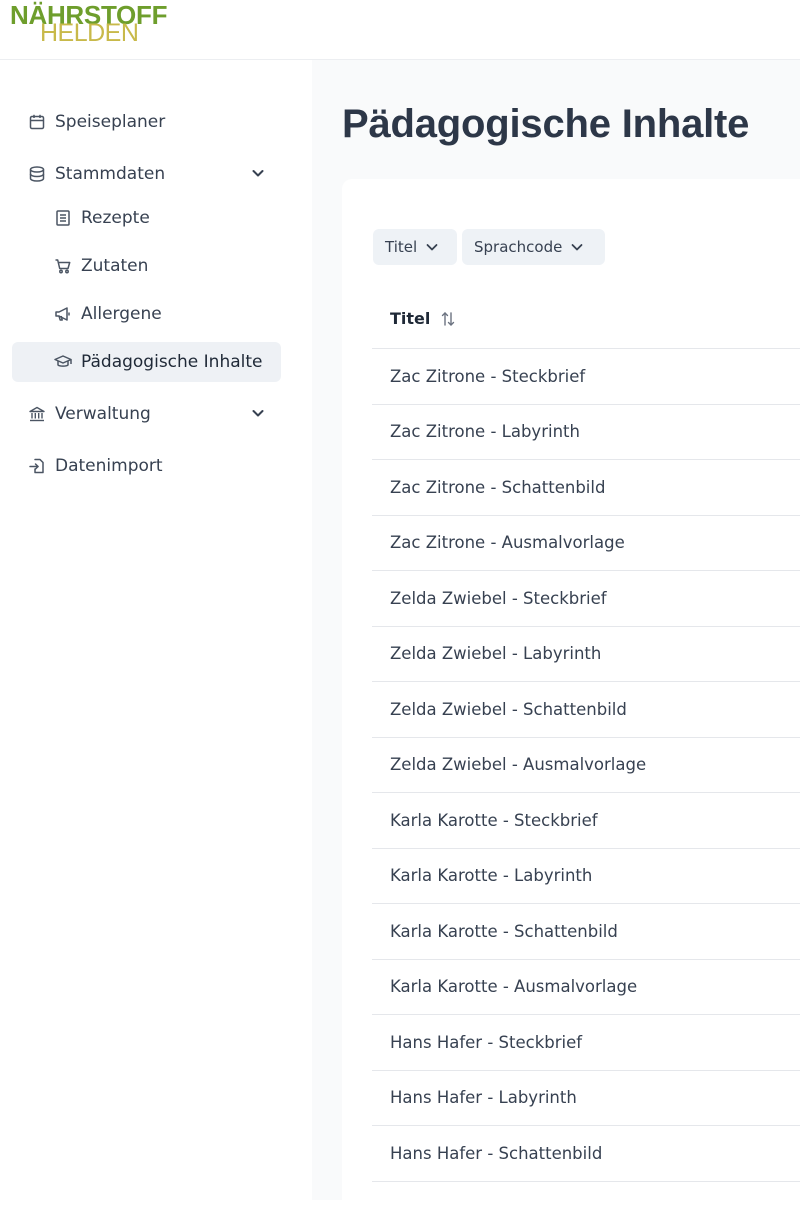  Describe the element at coordinates (586, 1043) in the screenshot. I see `table-row: Hans Hafer - Steckbrief` at that location.